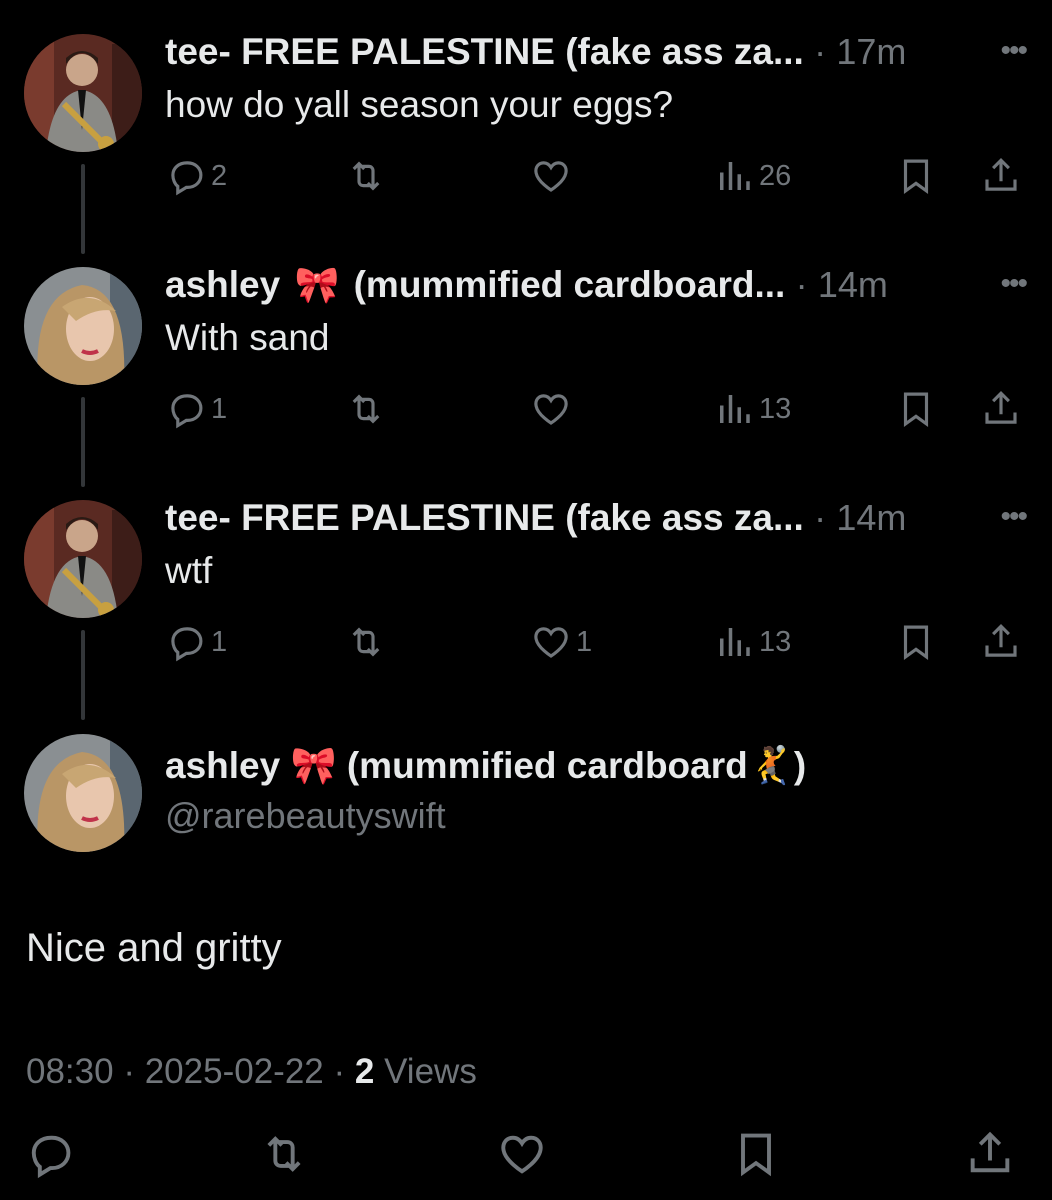 This screenshot has width=1052, height=1200. Describe the element at coordinates (234, 1071) in the screenshot. I see `tweet-date: 2025-02-22` at that location.